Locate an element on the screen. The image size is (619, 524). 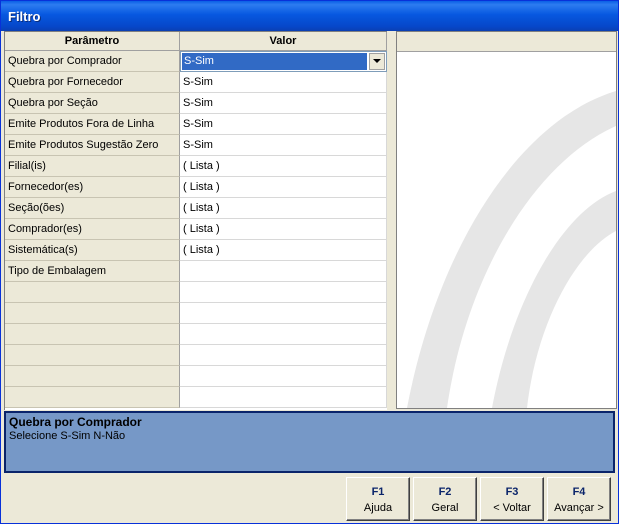
table-row: Tipo de Embalagem is located at coordinates (196, 271).